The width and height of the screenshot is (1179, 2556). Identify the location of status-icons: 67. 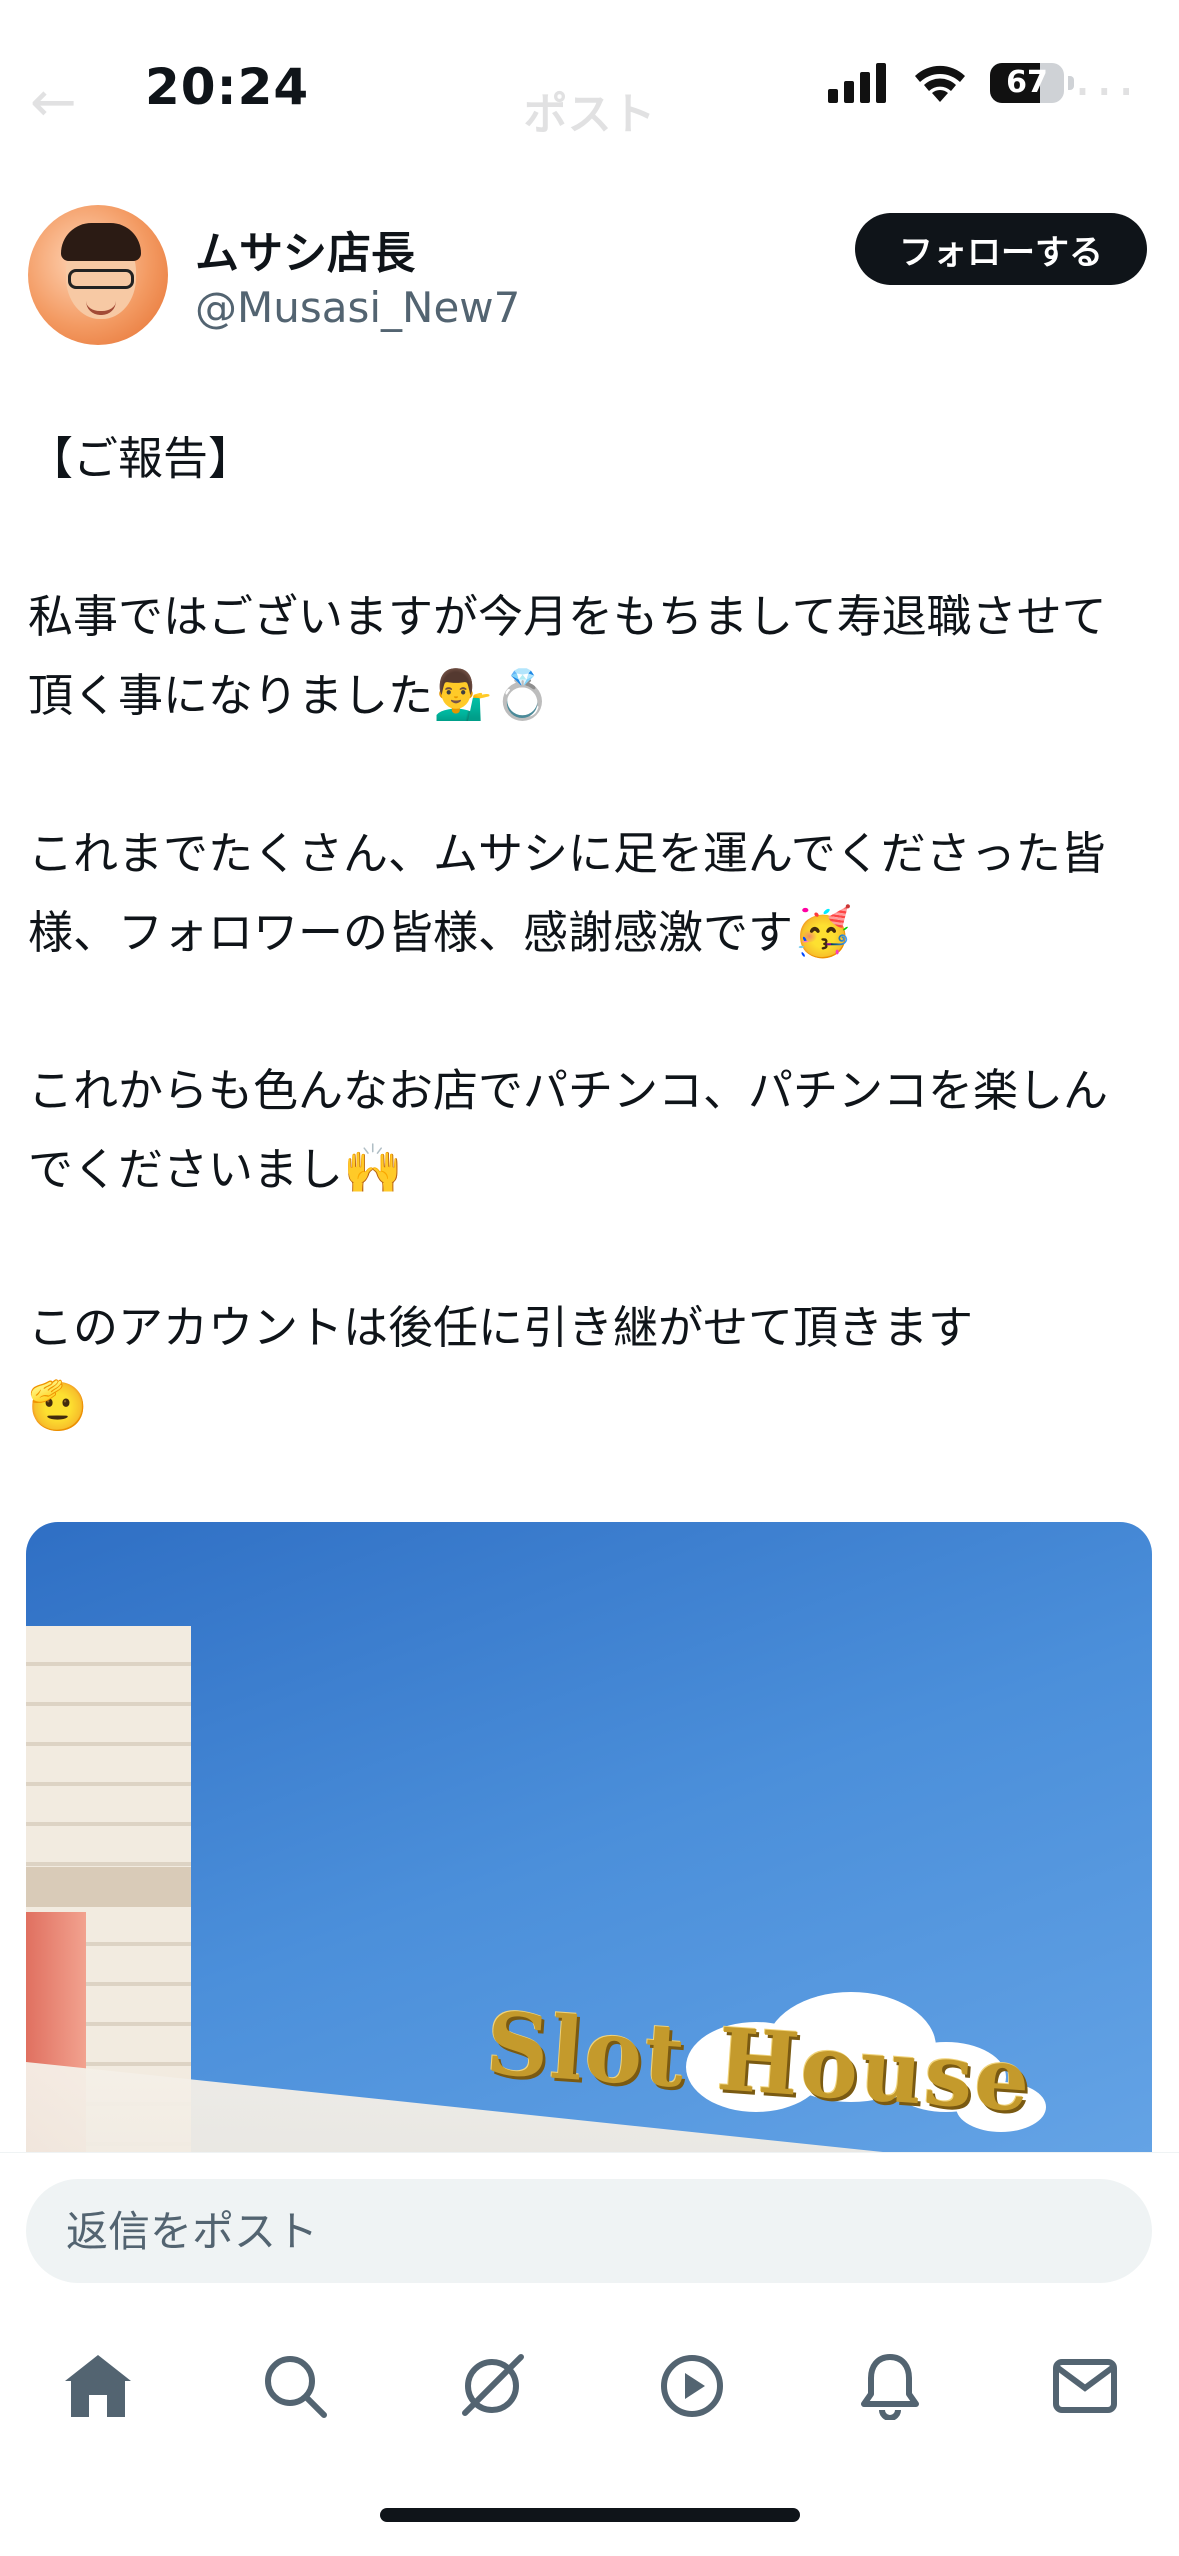
(951, 83).